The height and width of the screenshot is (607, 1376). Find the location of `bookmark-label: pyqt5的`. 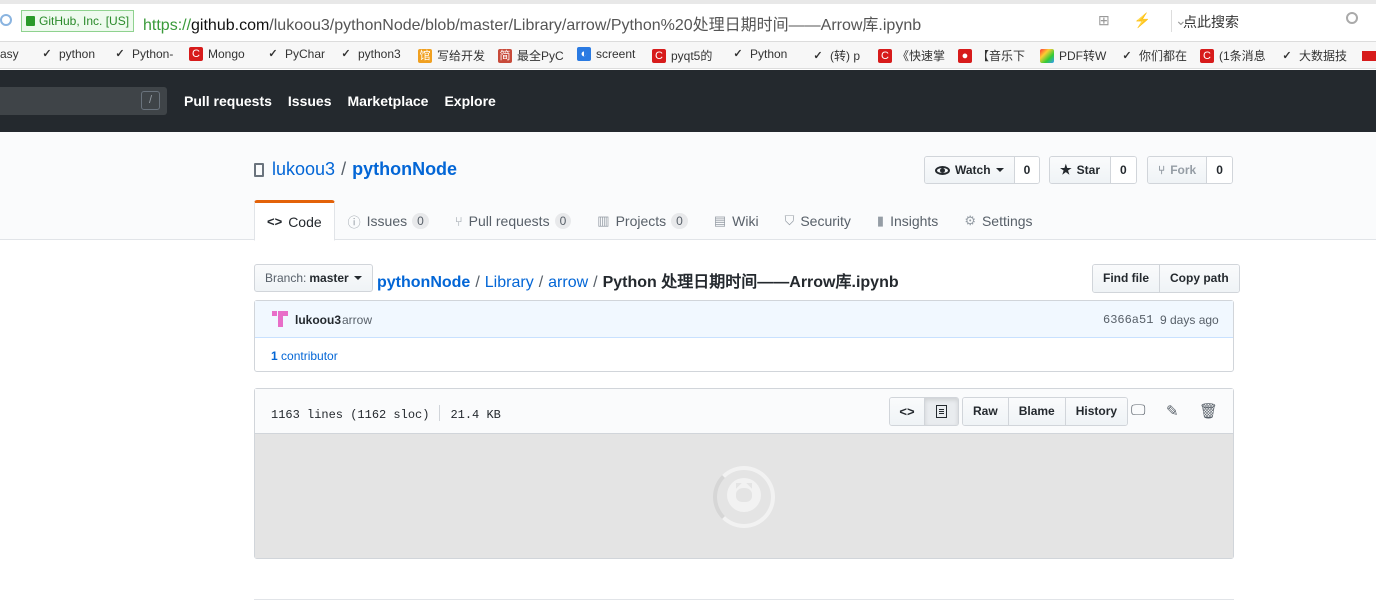

bookmark-label: pyqt5的 is located at coordinates (692, 56).